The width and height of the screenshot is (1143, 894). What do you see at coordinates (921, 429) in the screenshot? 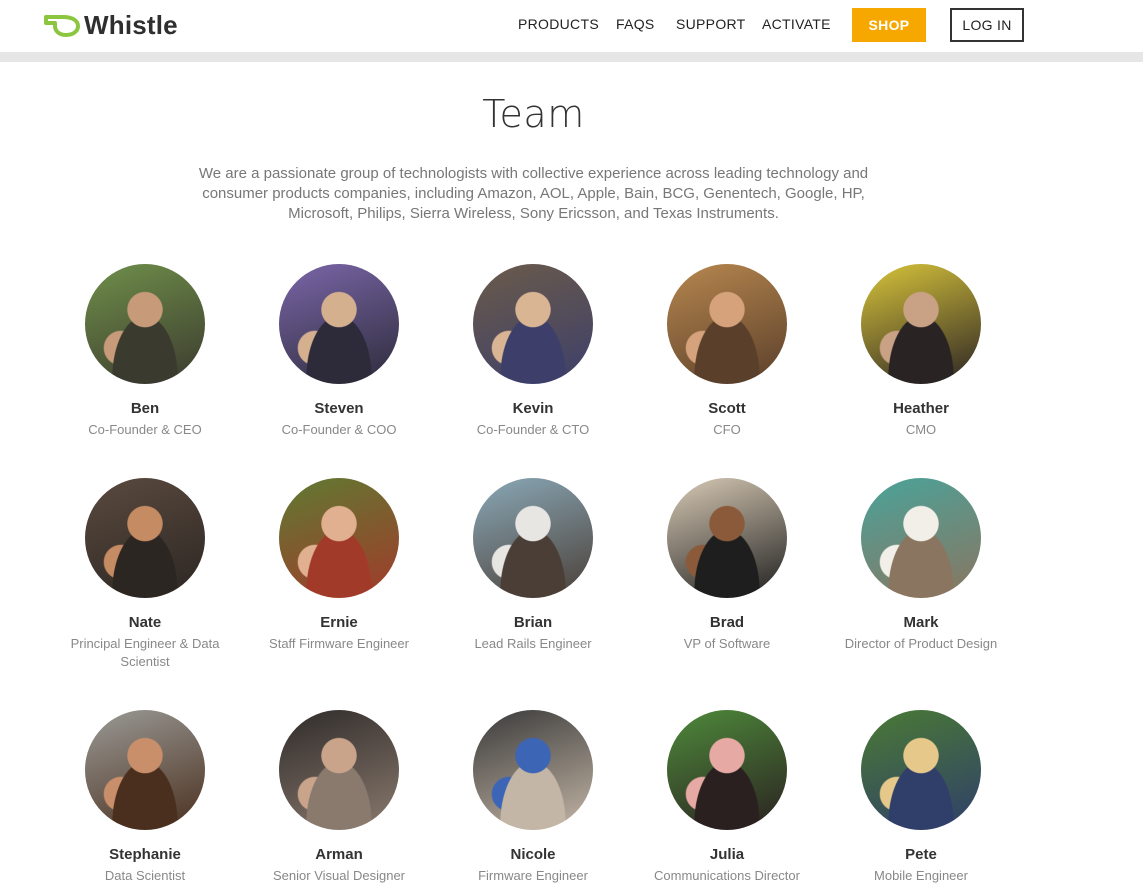
I see `team-member-role: CMO` at bounding box center [921, 429].